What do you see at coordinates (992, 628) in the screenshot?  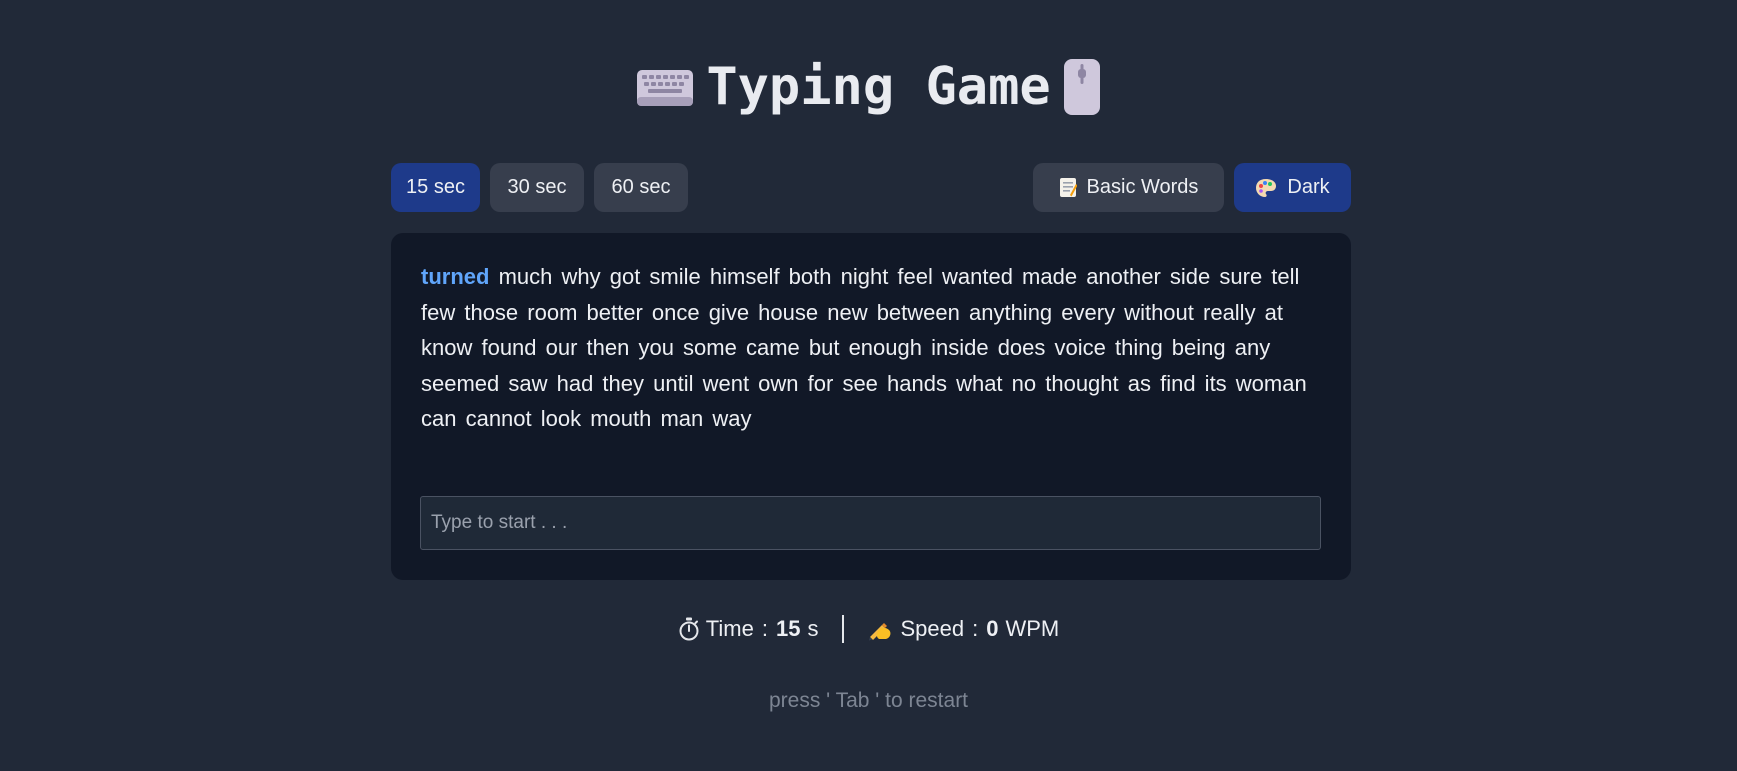 I see `speed-value: 0` at bounding box center [992, 628].